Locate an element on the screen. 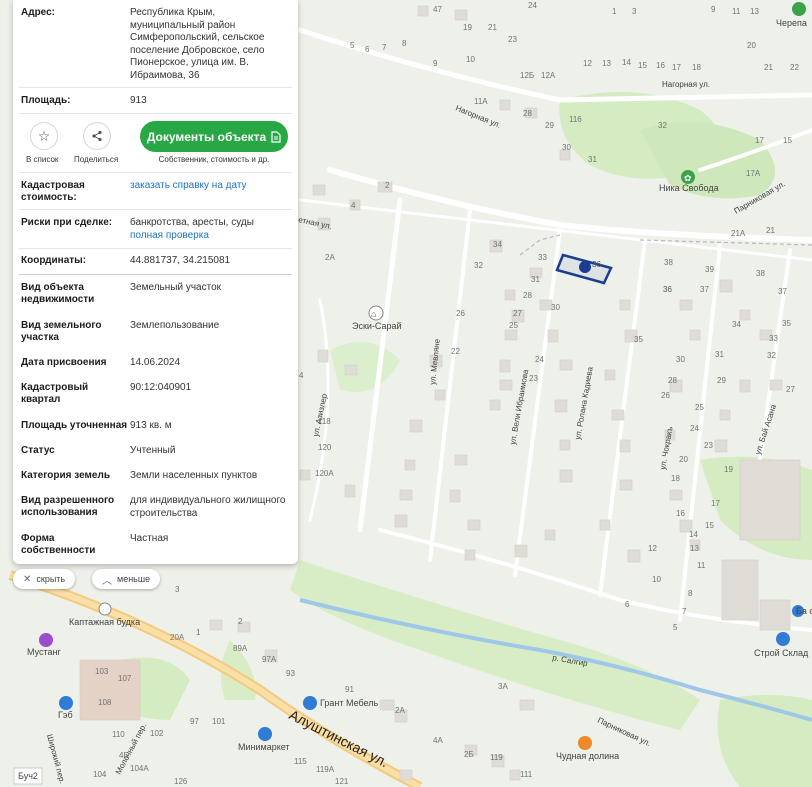  risks-key: Риски при сделке: is located at coordinates (67, 222).